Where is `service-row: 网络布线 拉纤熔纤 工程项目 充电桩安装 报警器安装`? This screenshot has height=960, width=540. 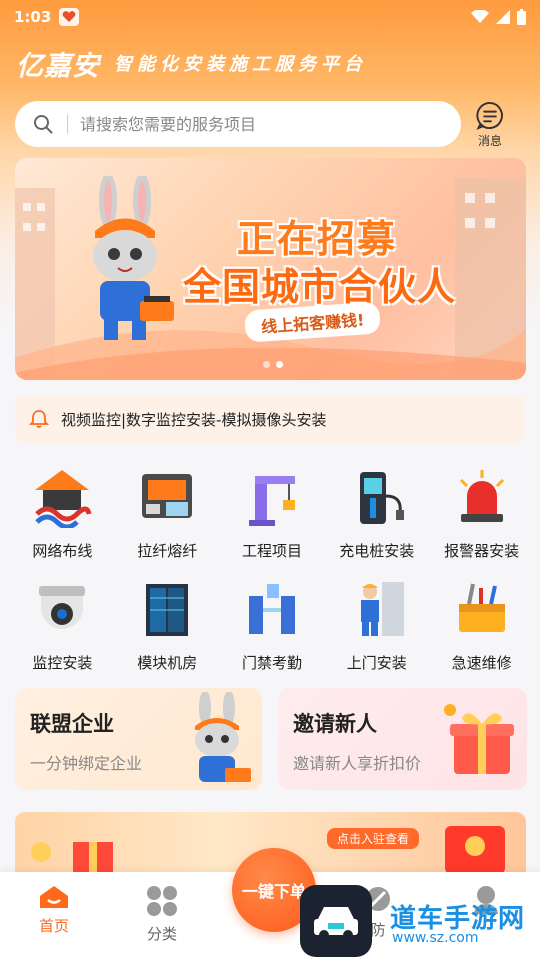
service-row: 网络布线 拉纤熔纤 工程项目 充电桩安装 报警器安装 is located at coordinates (272, 518).